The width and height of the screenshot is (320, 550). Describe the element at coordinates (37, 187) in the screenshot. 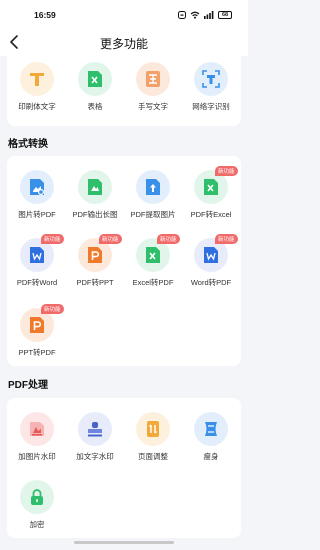

I see `image-to-pdf-icon` at that location.